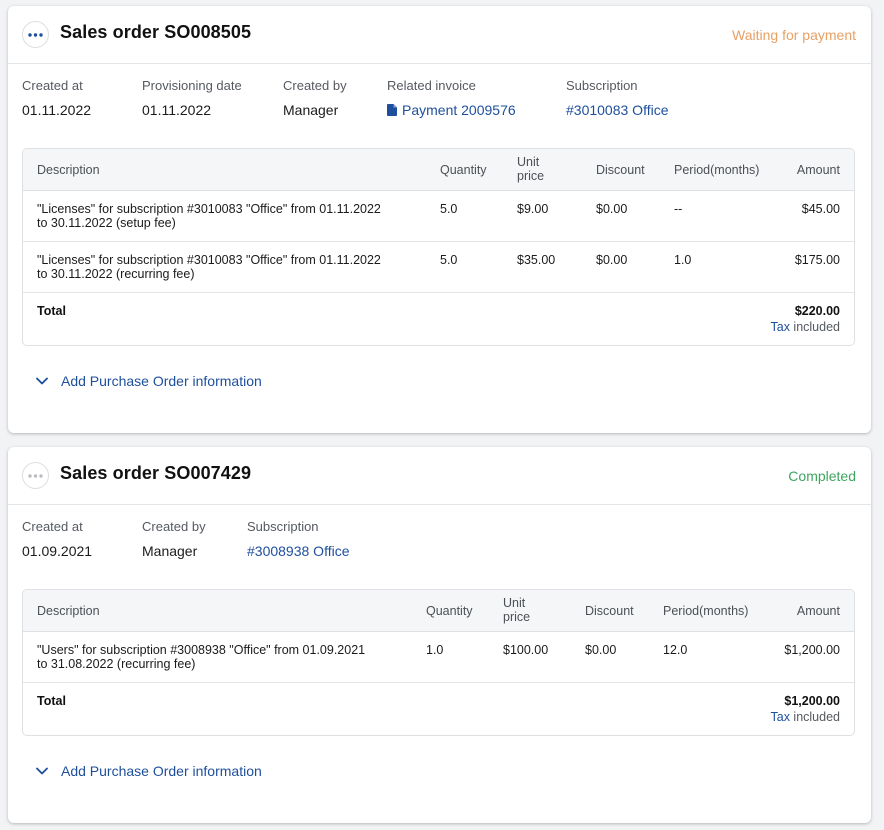  I want to click on row-description-line2: to 31.08.2022 (recurring fee), so click(116, 664).